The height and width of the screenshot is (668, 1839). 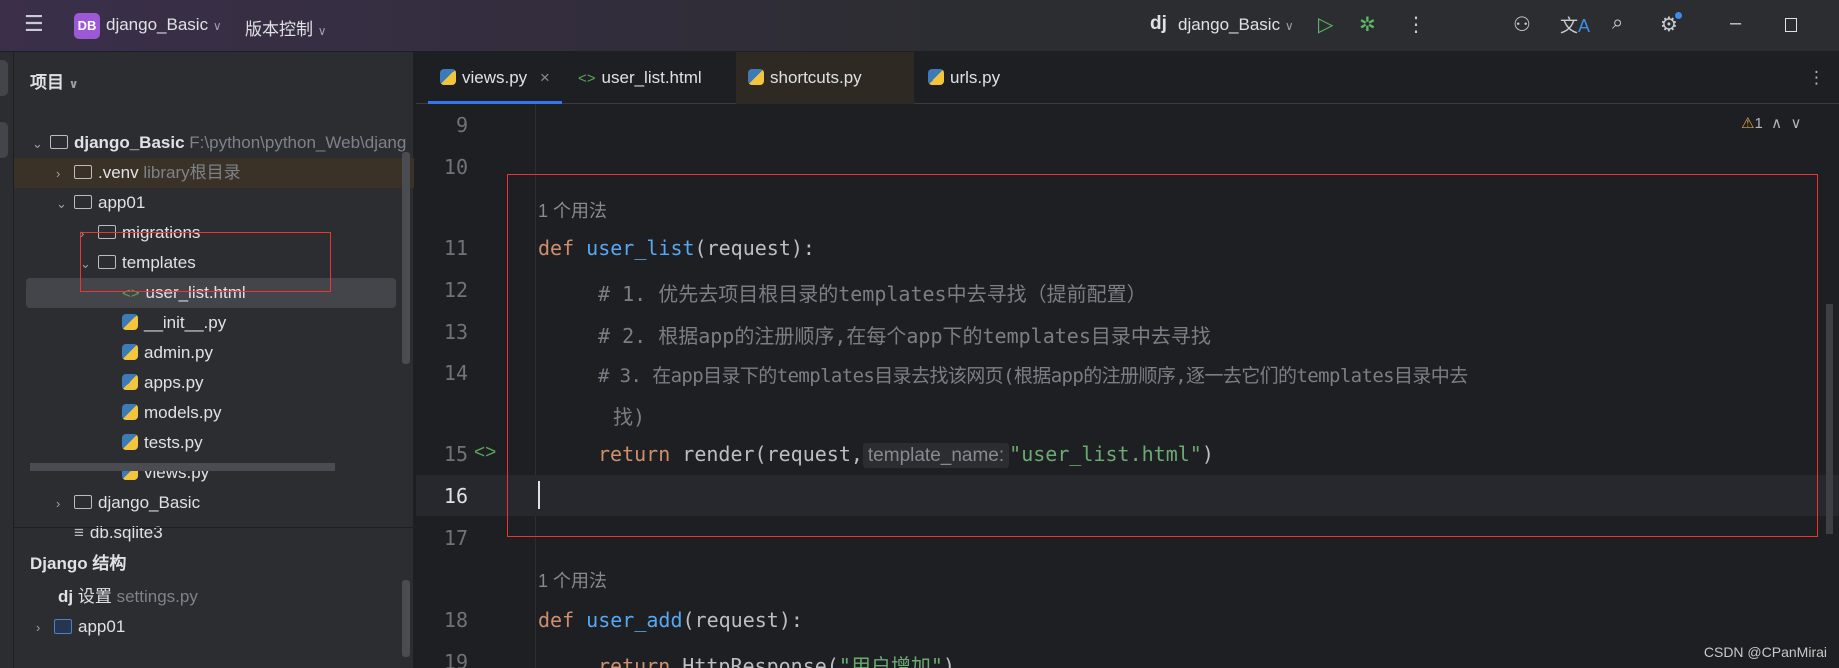 What do you see at coordinates (128, 503) in the screenshot?
I see `tree-item: › django_Basic` at bounding box center [128, 503].